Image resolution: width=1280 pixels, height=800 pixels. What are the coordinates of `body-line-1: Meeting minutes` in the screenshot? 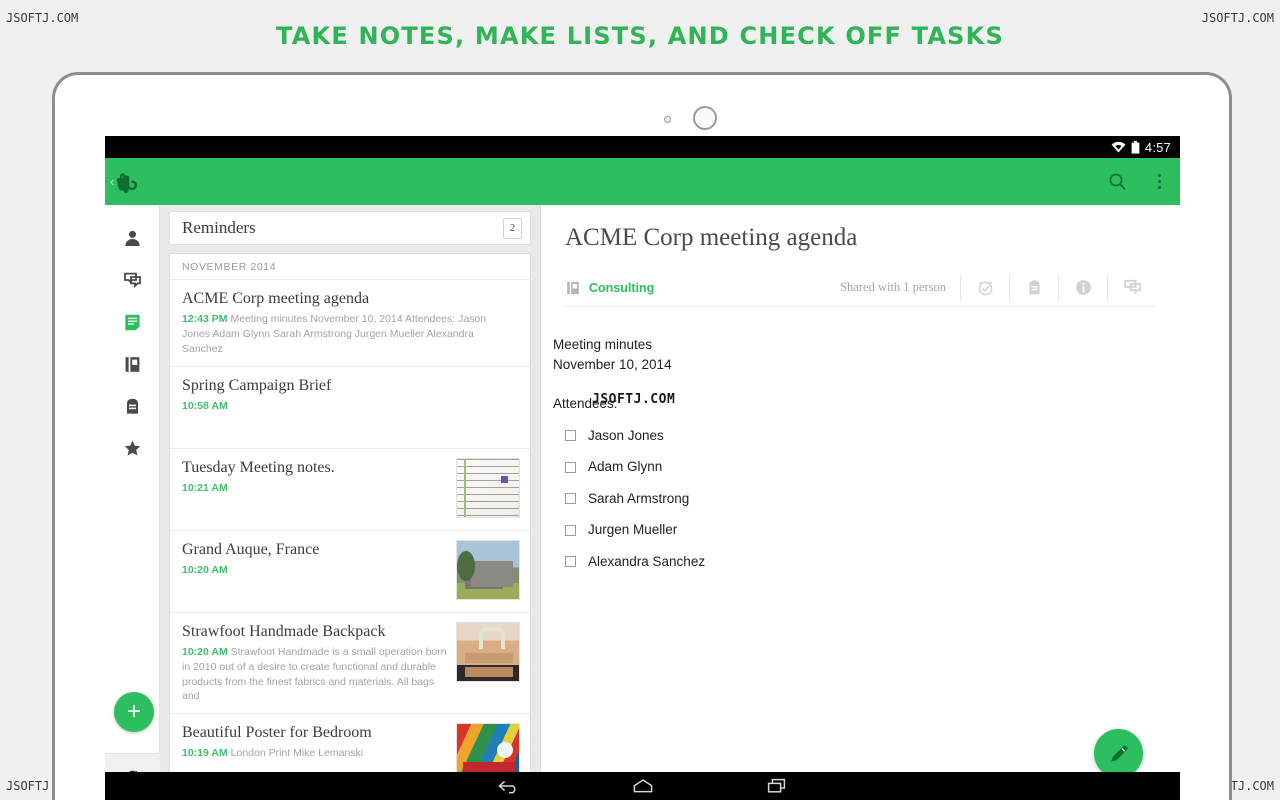 It's located at (603, 344).